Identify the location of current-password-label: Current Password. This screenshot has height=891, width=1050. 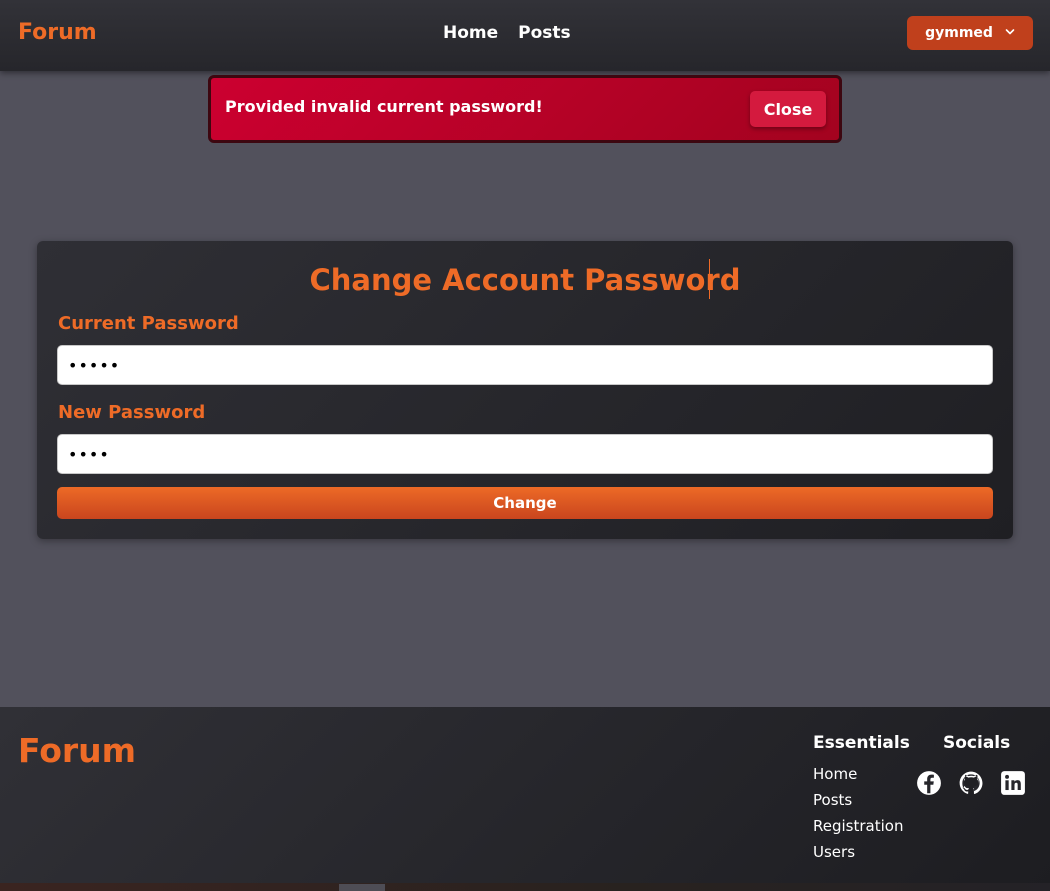
(148, 323).